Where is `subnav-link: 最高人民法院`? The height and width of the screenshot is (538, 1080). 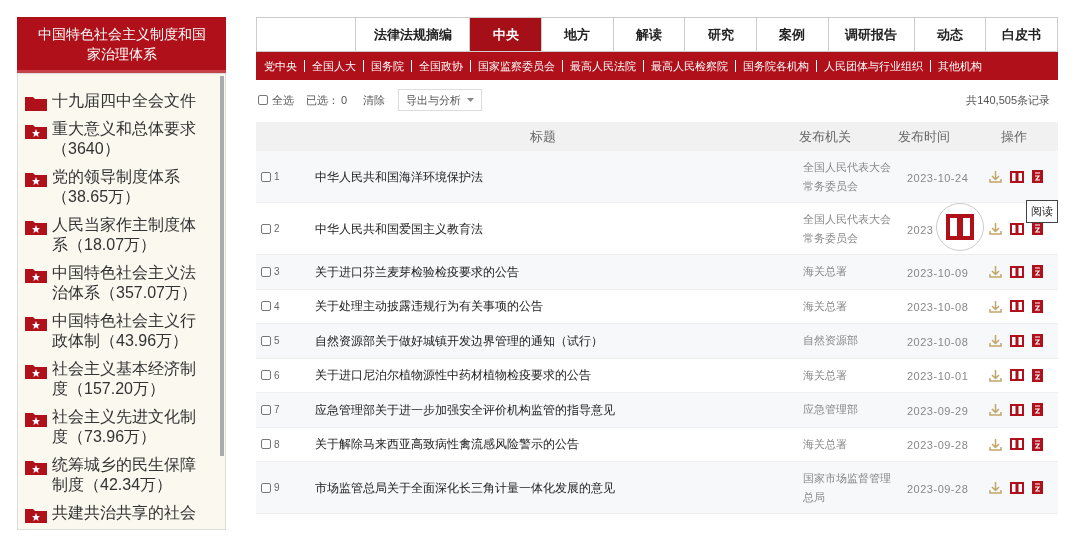 subnav-link: 最高人民法院 is located at coordinates (603, 66).